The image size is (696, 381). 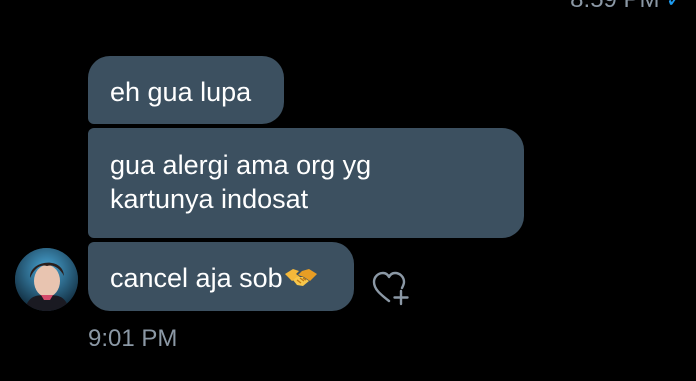 What do you see at coordinates (614, 6) in the screenshot?
I see `previous-timestamp: 8:59 PM` at bounding box center [614, 6].